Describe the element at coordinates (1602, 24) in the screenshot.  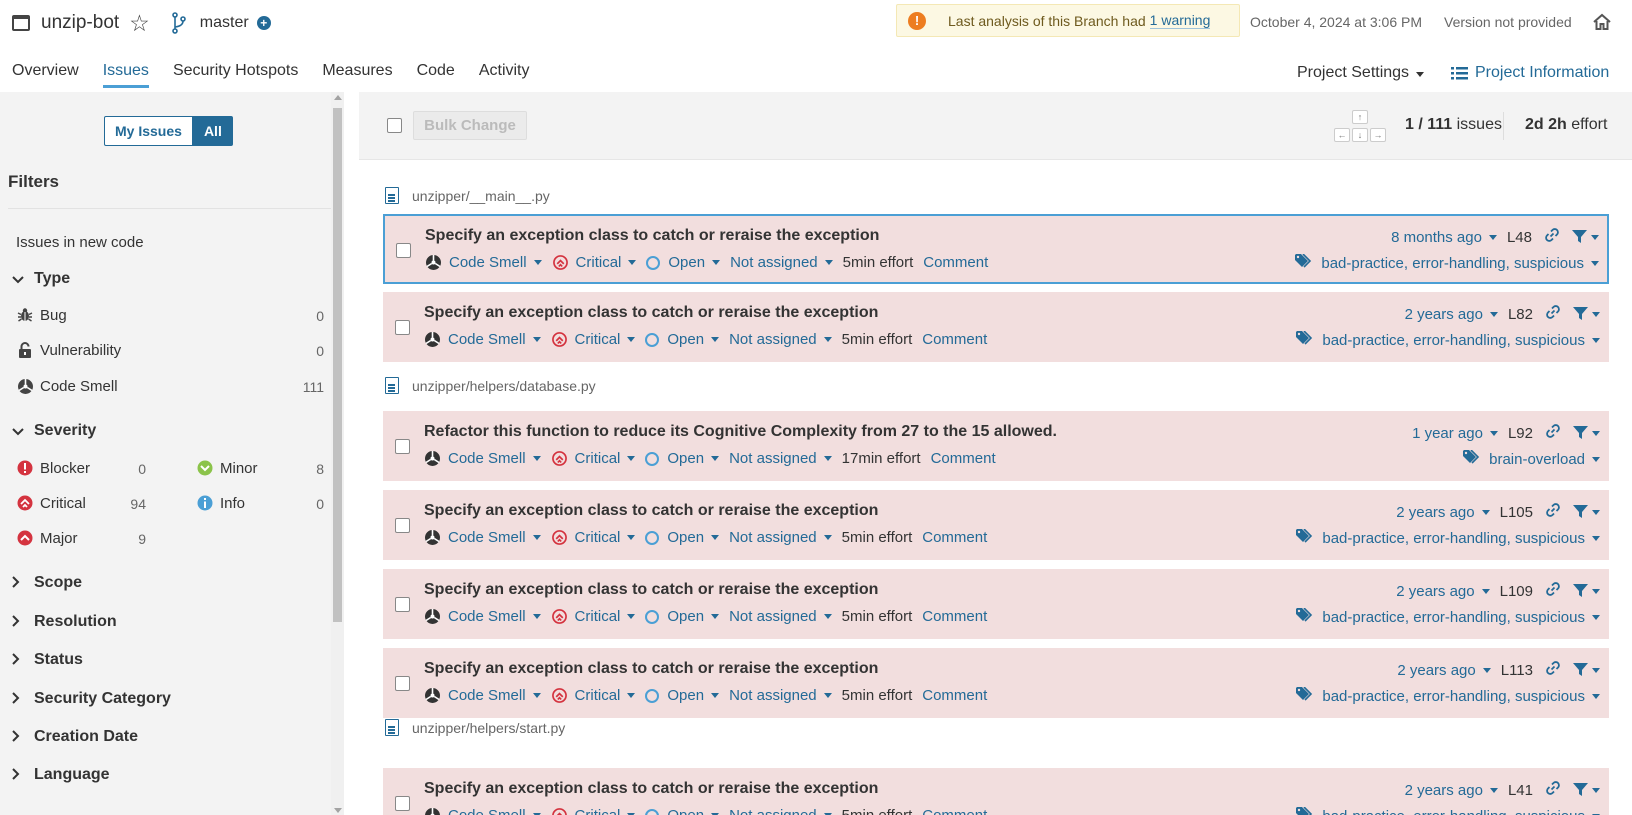
I see `home-icon` at that location.